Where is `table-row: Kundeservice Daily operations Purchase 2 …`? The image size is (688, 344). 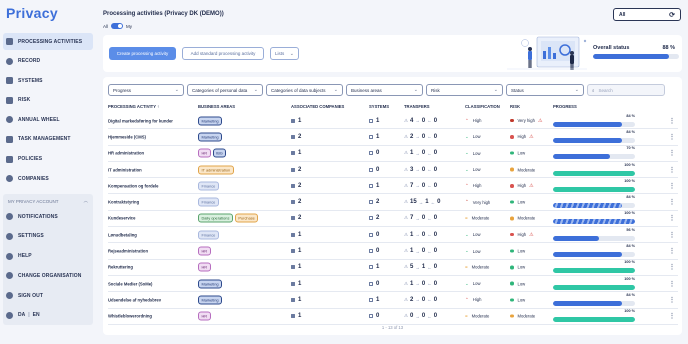 table-row: Kundeservice Daily operations Purchase 2 … is located at coordinates (393, 219).